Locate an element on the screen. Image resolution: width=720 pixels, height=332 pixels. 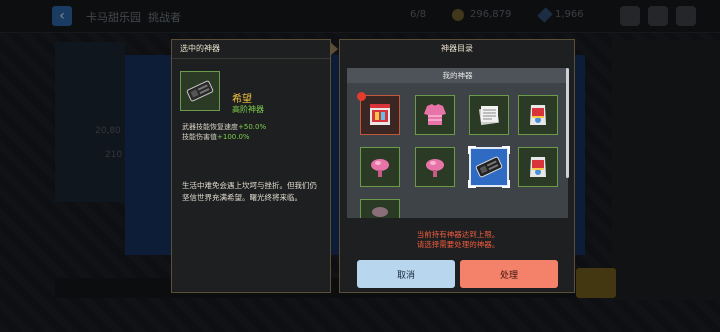
process-button: 处理 is located at coordinates (509, 274).